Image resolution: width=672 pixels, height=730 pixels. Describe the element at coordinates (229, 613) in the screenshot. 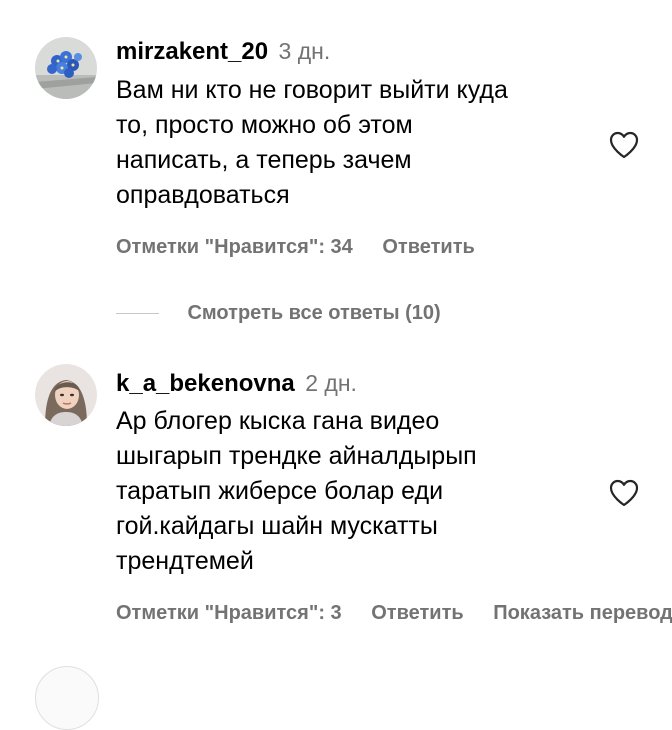

I see `likes-count-link: Отметки "Нравится": 3` at that location.